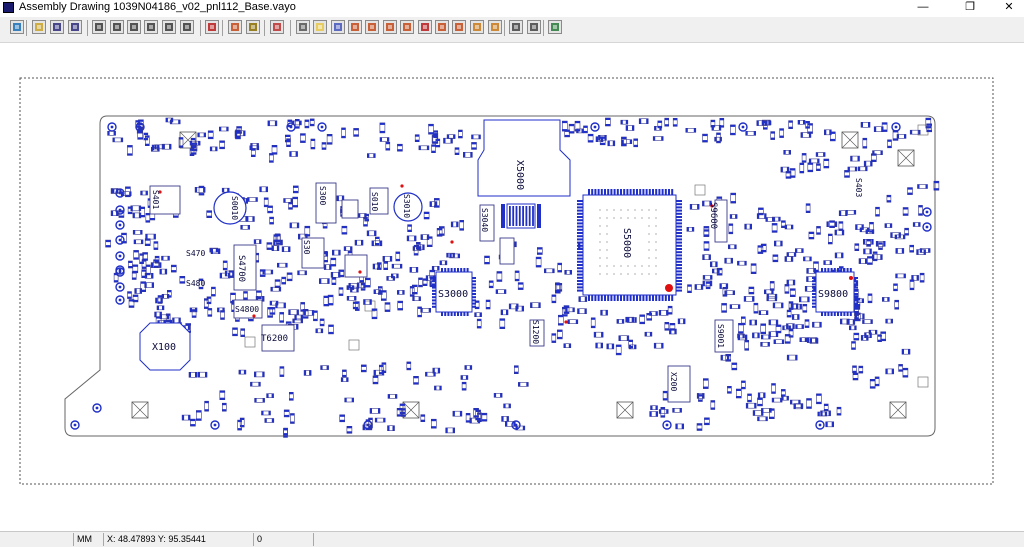 The image size is (1024, 547). I want to click on folder-highlight-button, so click(320, 27).